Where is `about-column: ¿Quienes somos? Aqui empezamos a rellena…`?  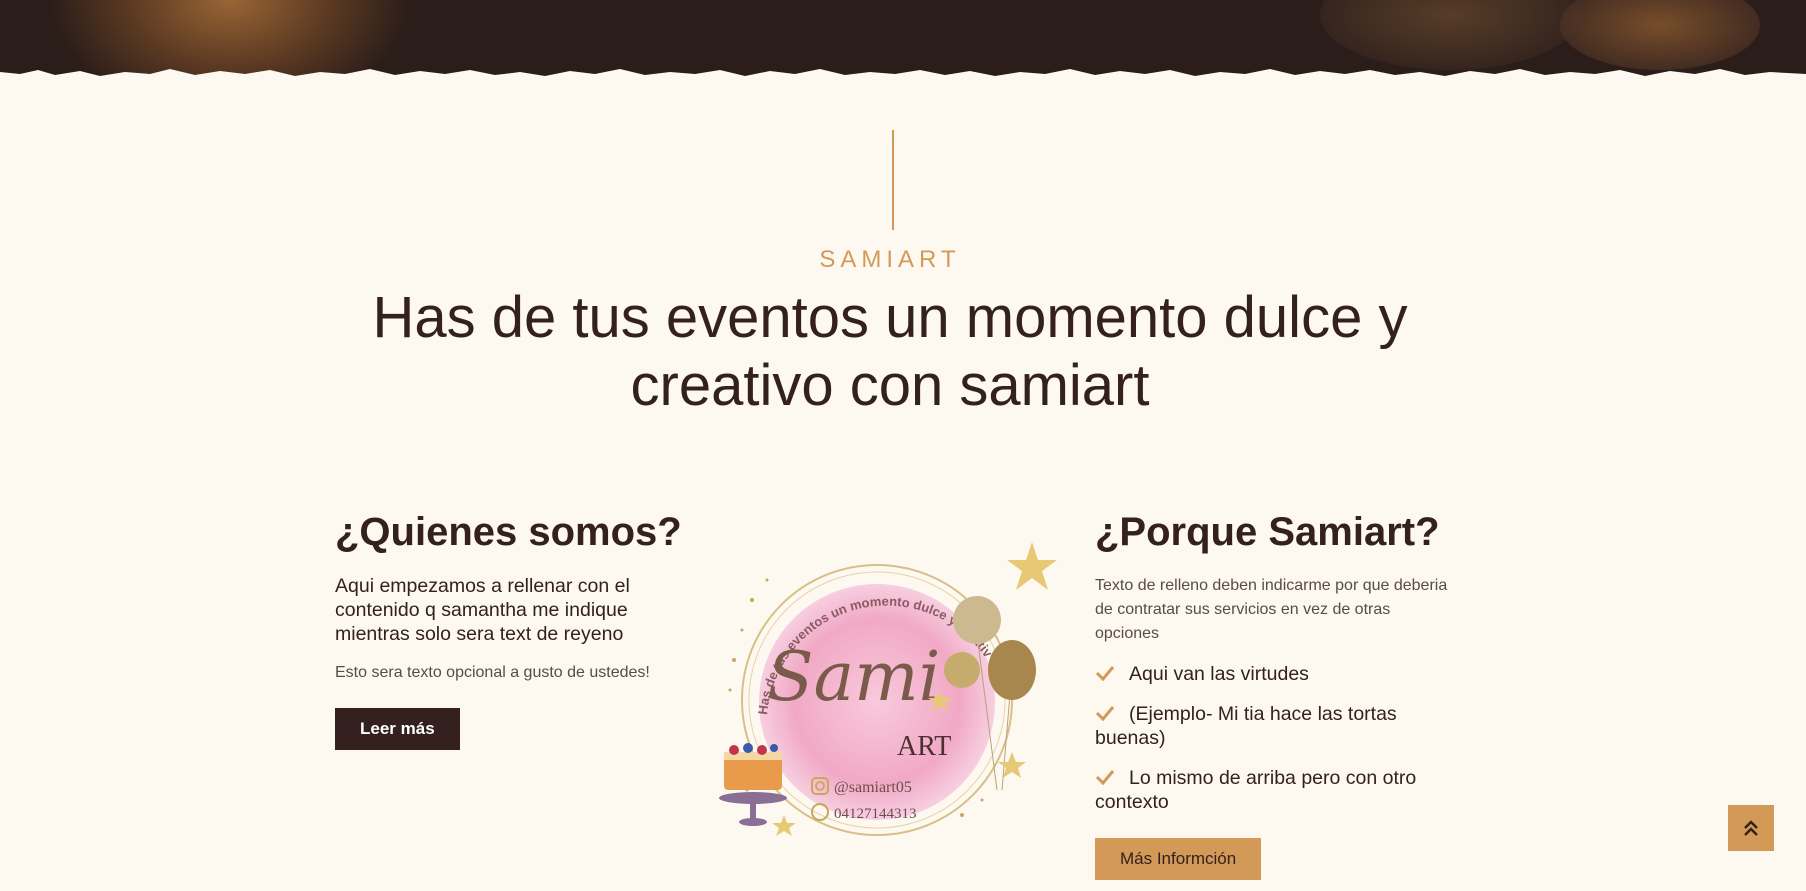 about-column: ¿Quienes somos? Aqui empezamos a rellena… is located at coordinates (515, 628).